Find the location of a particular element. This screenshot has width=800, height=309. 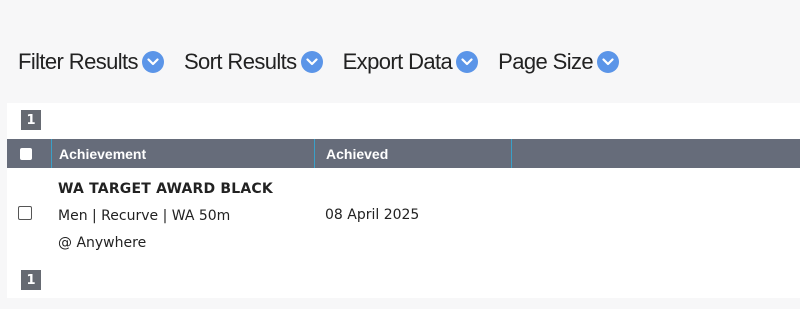

select-all-checkbox is located at coordinates (26, 153).